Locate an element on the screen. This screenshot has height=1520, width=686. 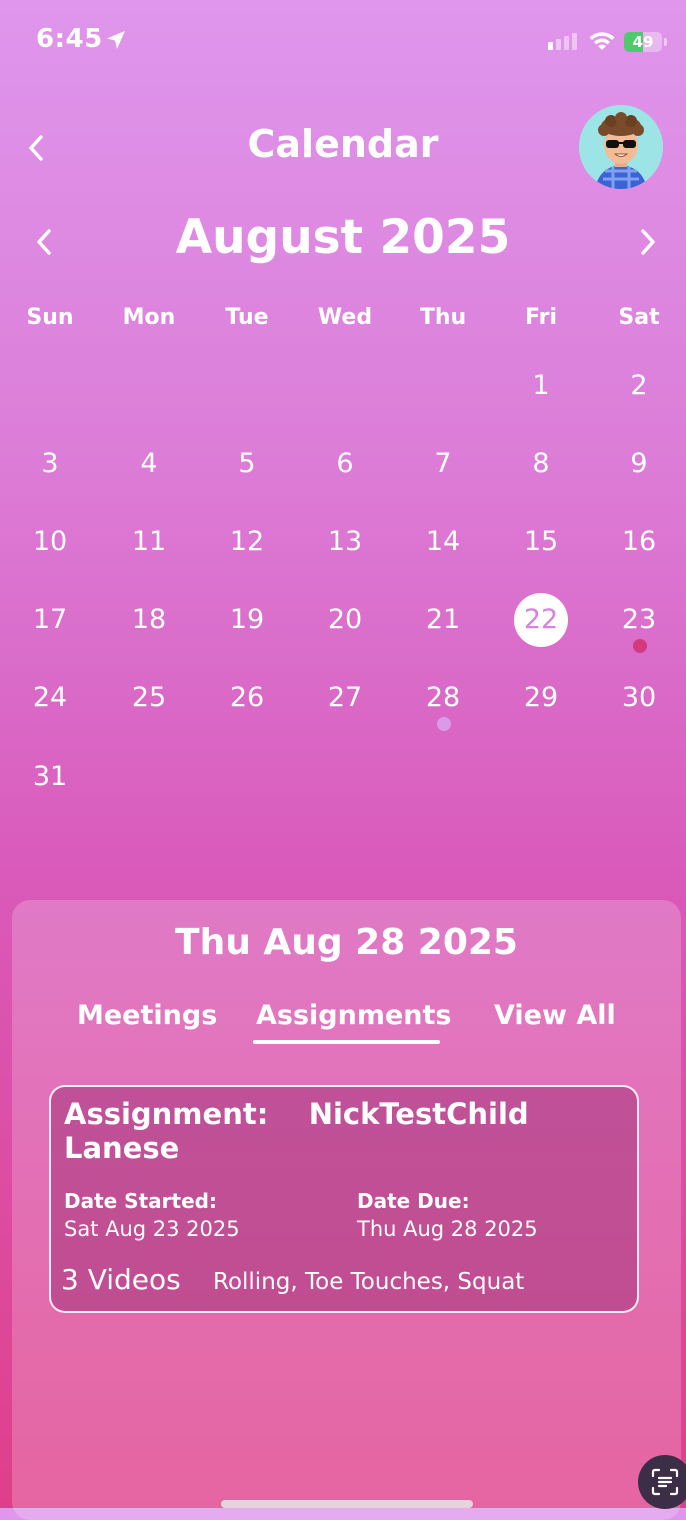
calendar-day: 10 is located at coordinates (50, 542).